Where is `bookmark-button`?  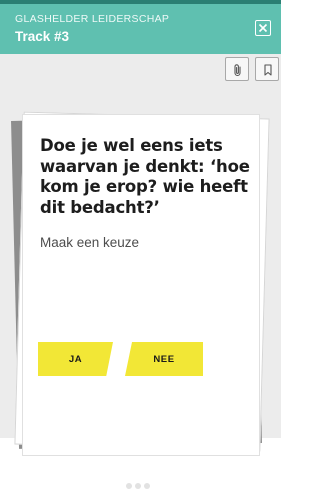 bookmark-button is located at coordinates (267, 69).